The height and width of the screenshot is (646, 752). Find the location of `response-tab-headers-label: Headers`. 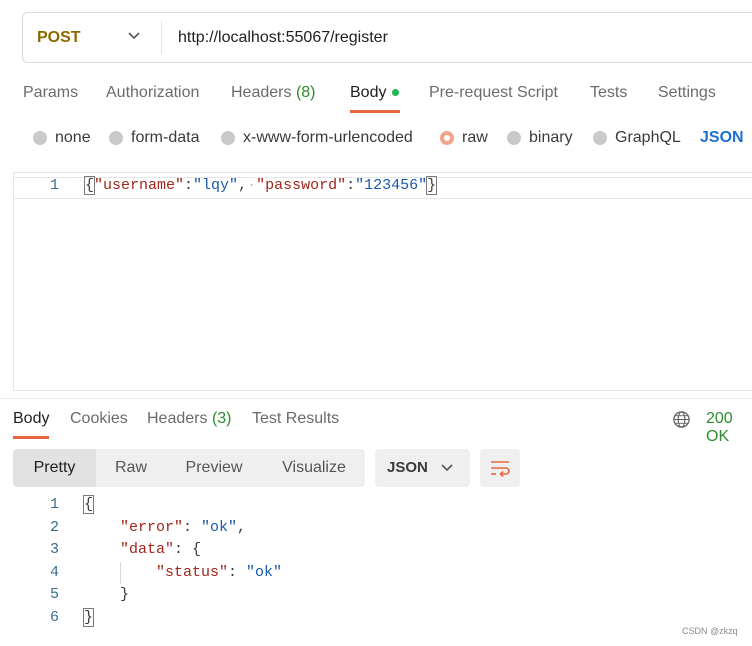

response-tab-headers-label: Headers is located at coordinates (177, 418).